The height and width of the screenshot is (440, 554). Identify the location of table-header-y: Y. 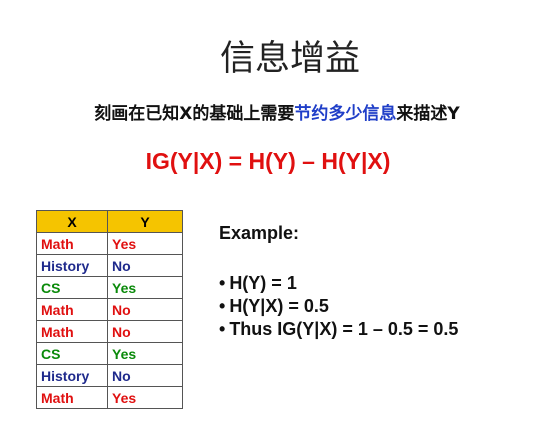
(145, 221).